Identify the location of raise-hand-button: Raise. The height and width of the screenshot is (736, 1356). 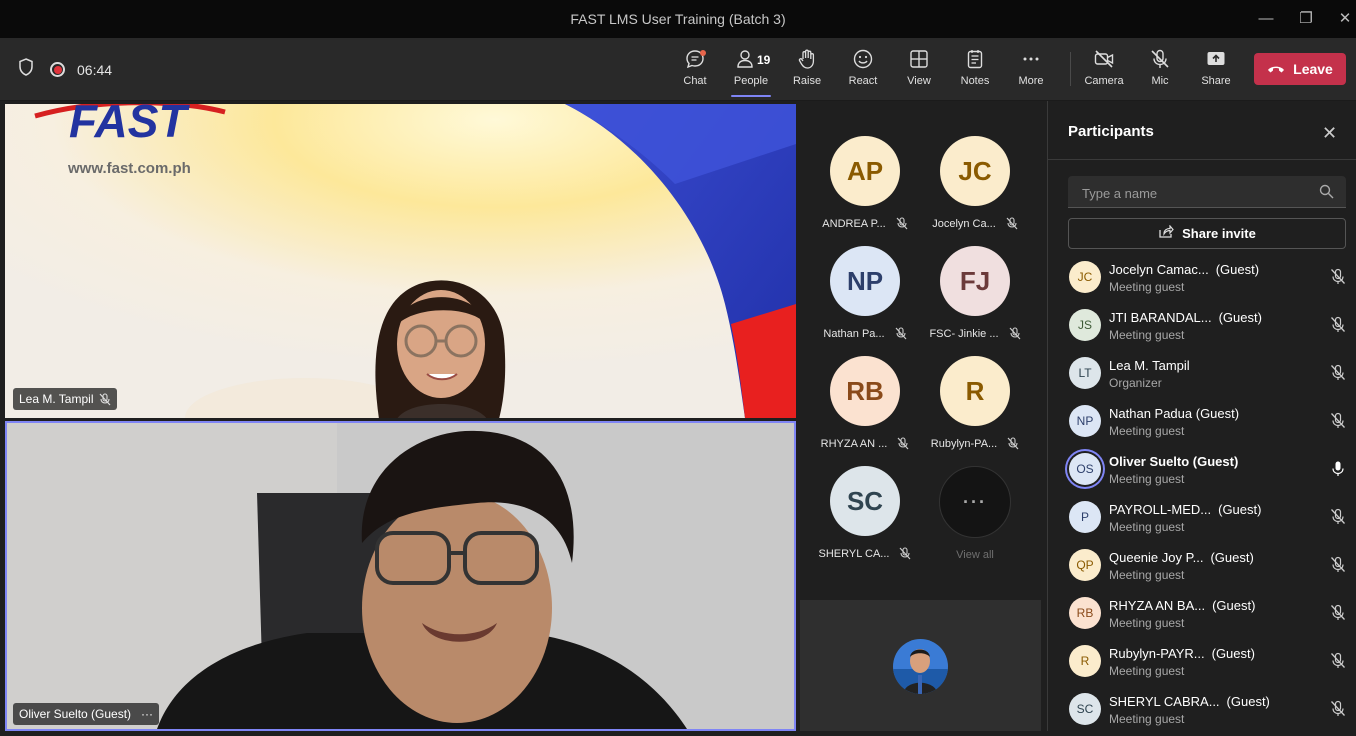
(807, 71).